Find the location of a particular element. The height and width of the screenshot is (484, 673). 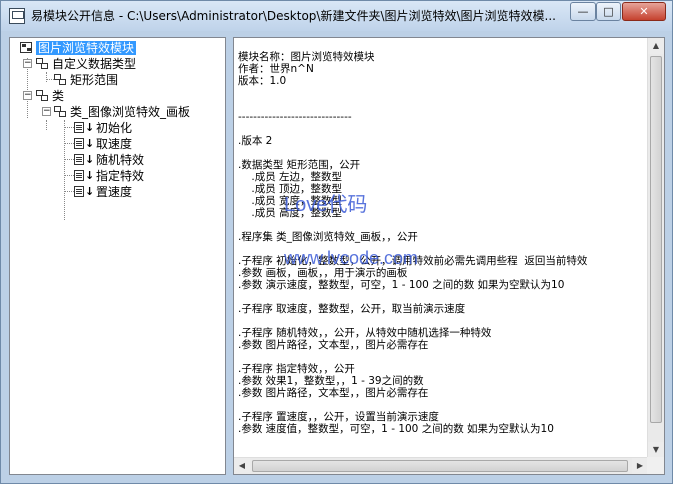

text-line: .子程序 随机特效，，公开，从特效中随机选择一种特效 is located at coordinates (365, 333).